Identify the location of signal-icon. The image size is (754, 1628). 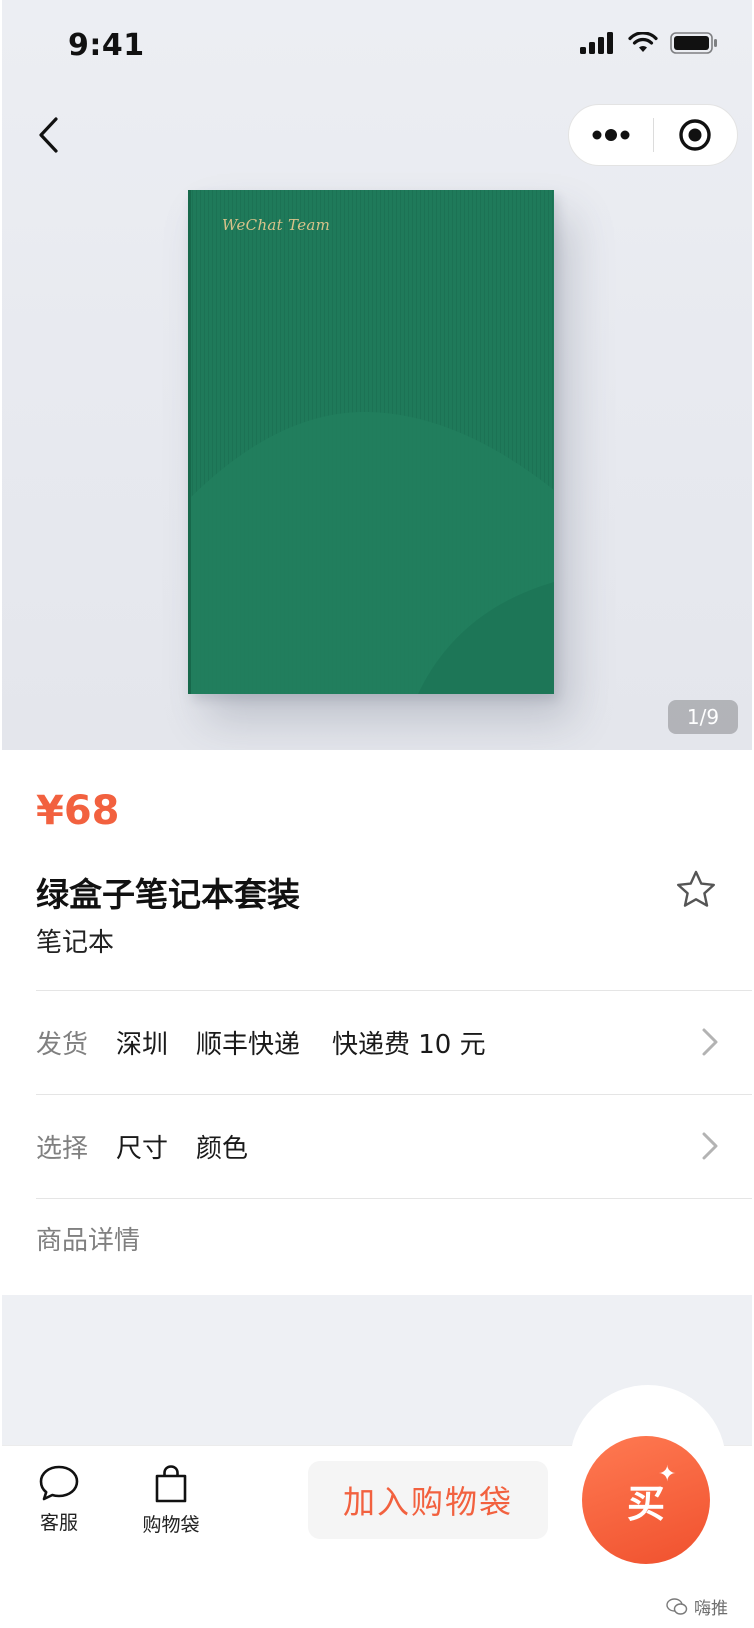
(596, 43).